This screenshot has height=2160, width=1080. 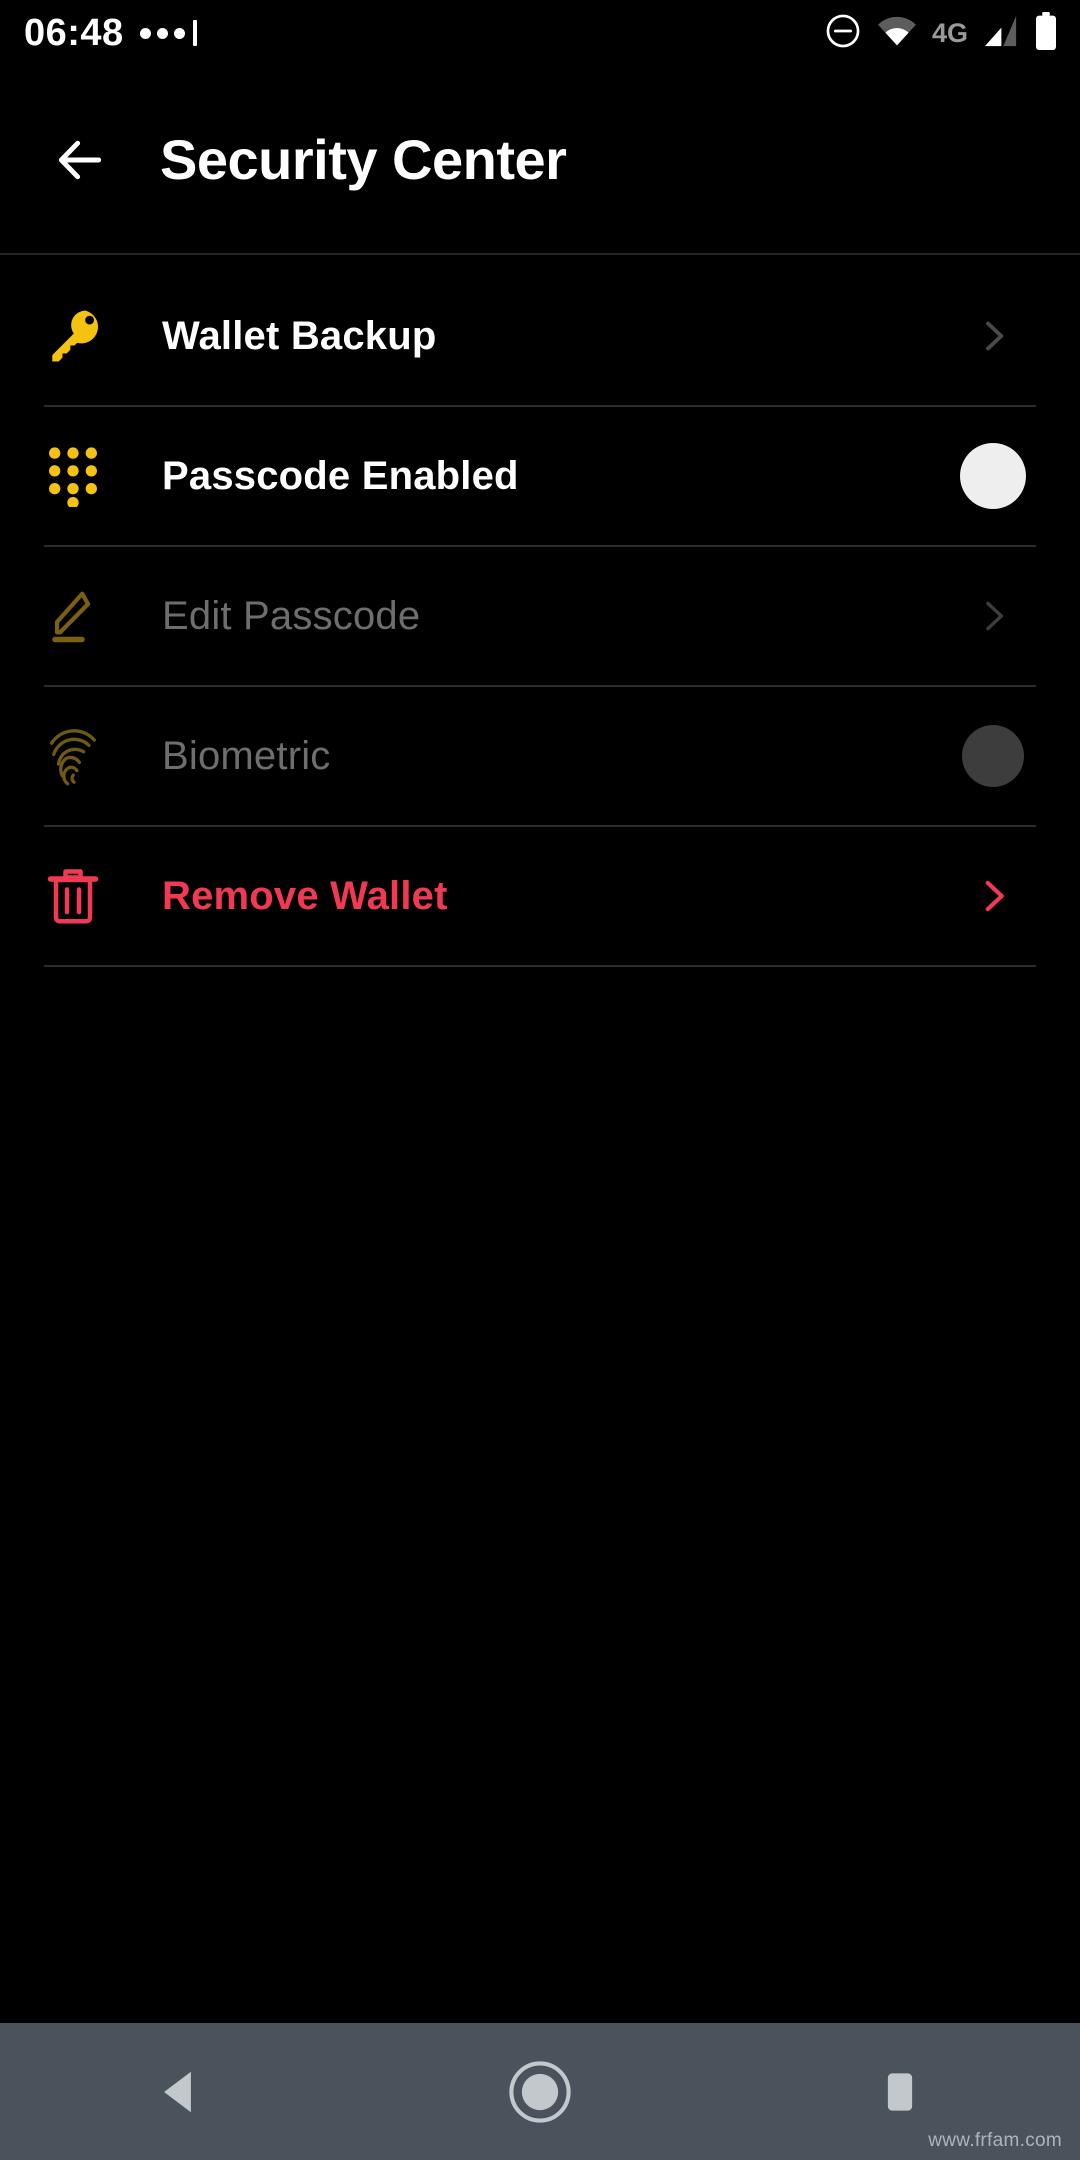 I want to click on page-title: Security Center, so click(x=363, y=159).